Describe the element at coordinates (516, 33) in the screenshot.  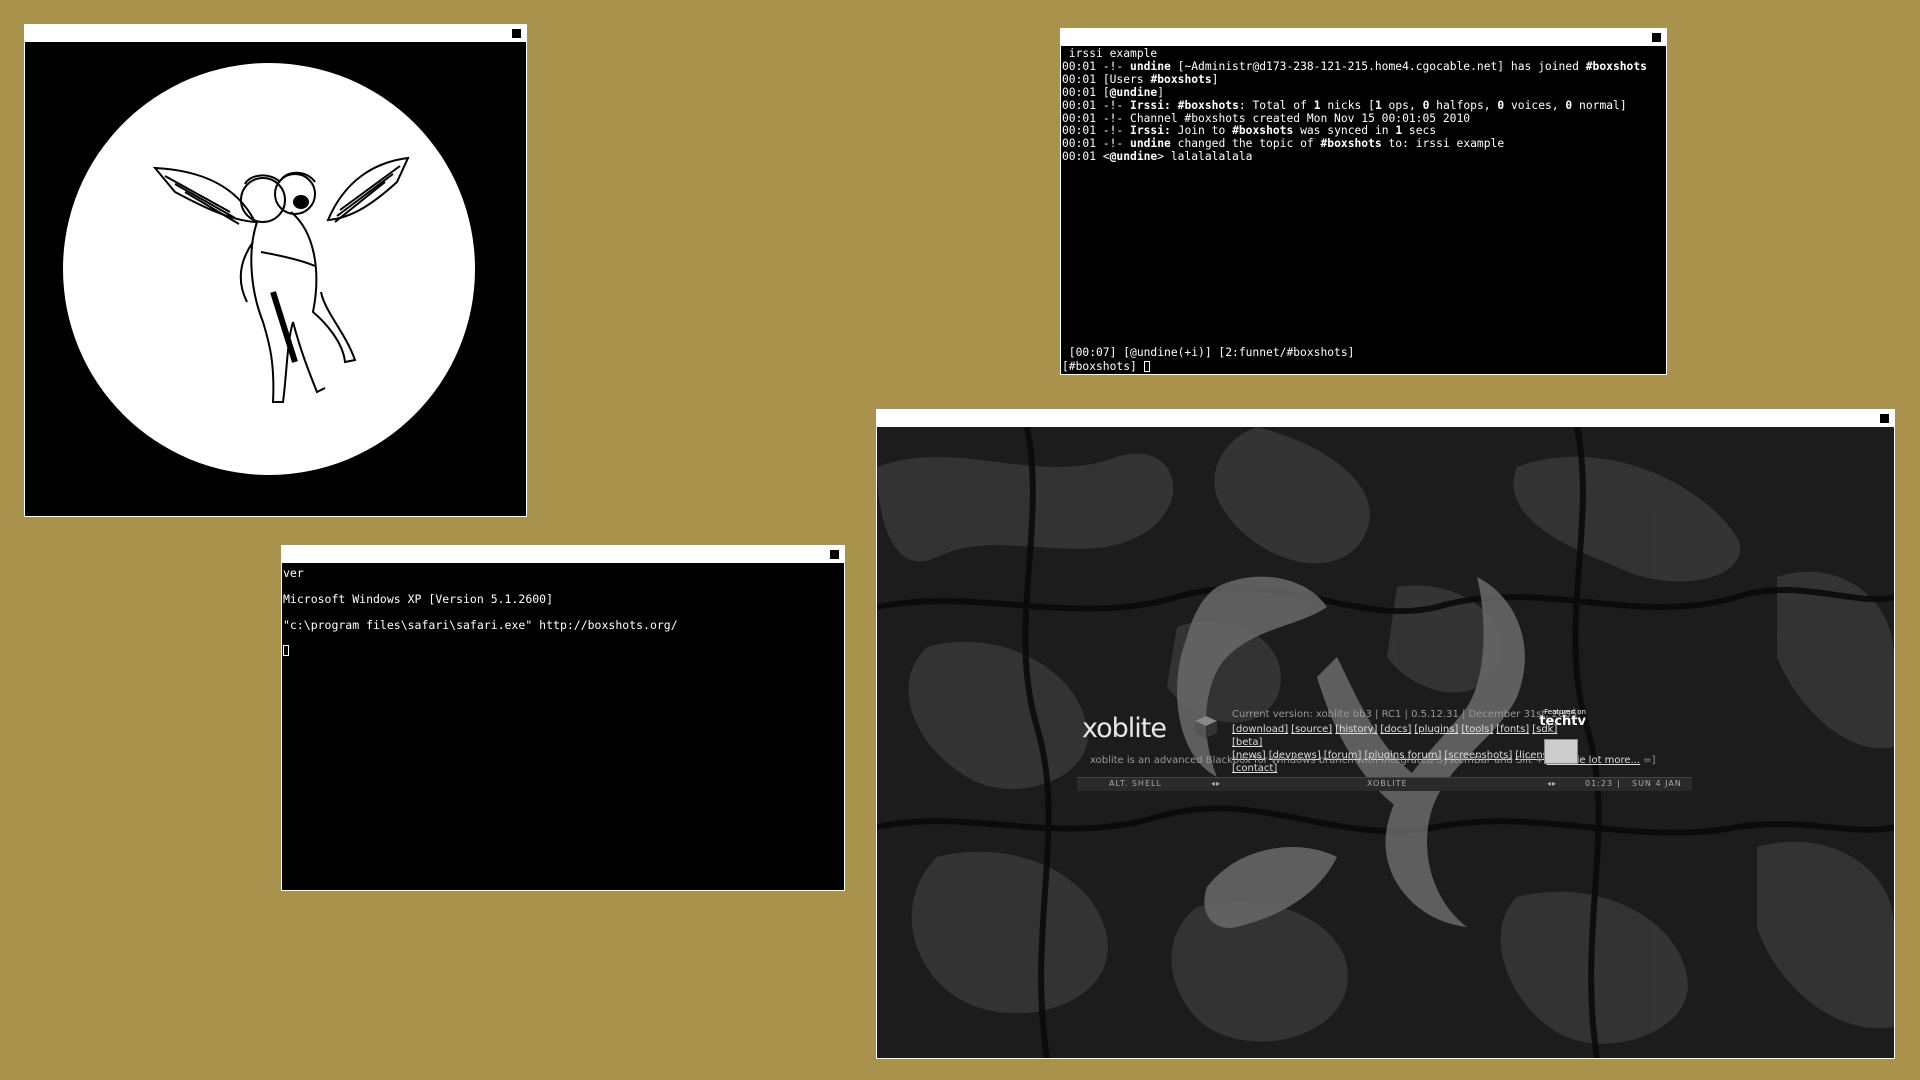
I see `image-viewer-close-icon` at that location.